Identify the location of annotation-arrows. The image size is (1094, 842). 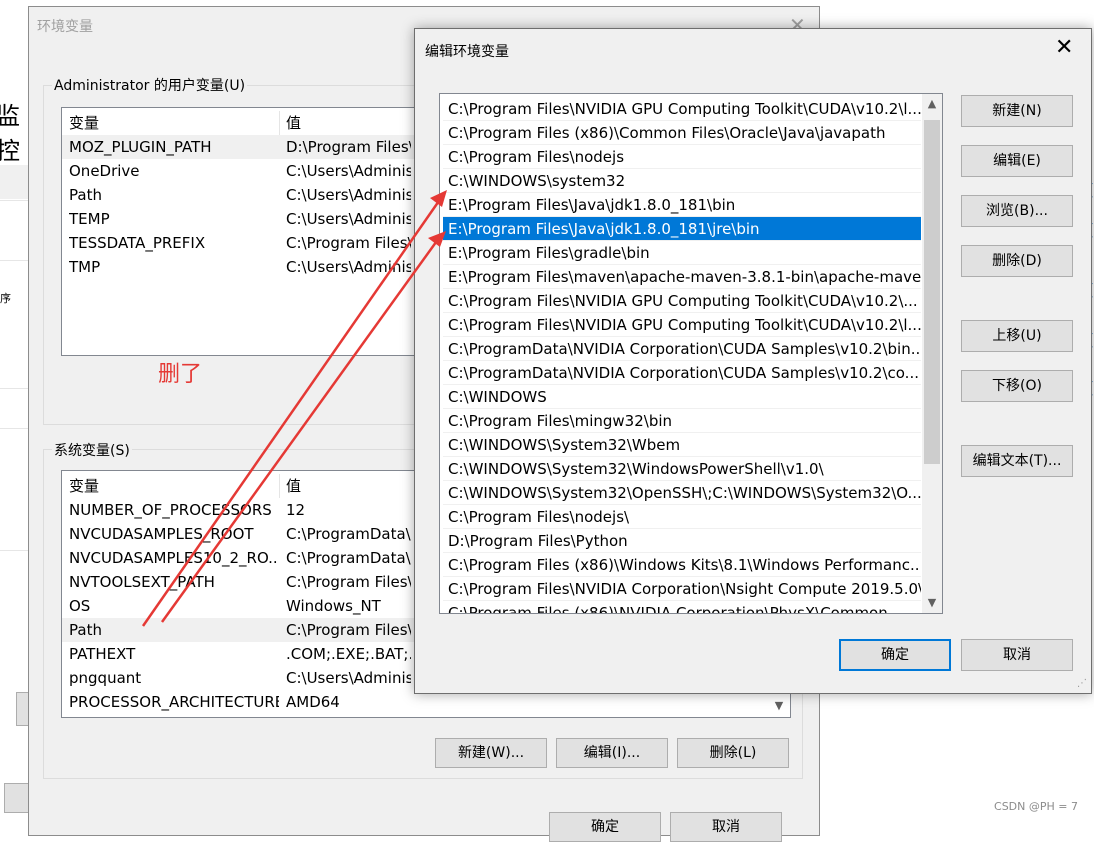
(294, 408).